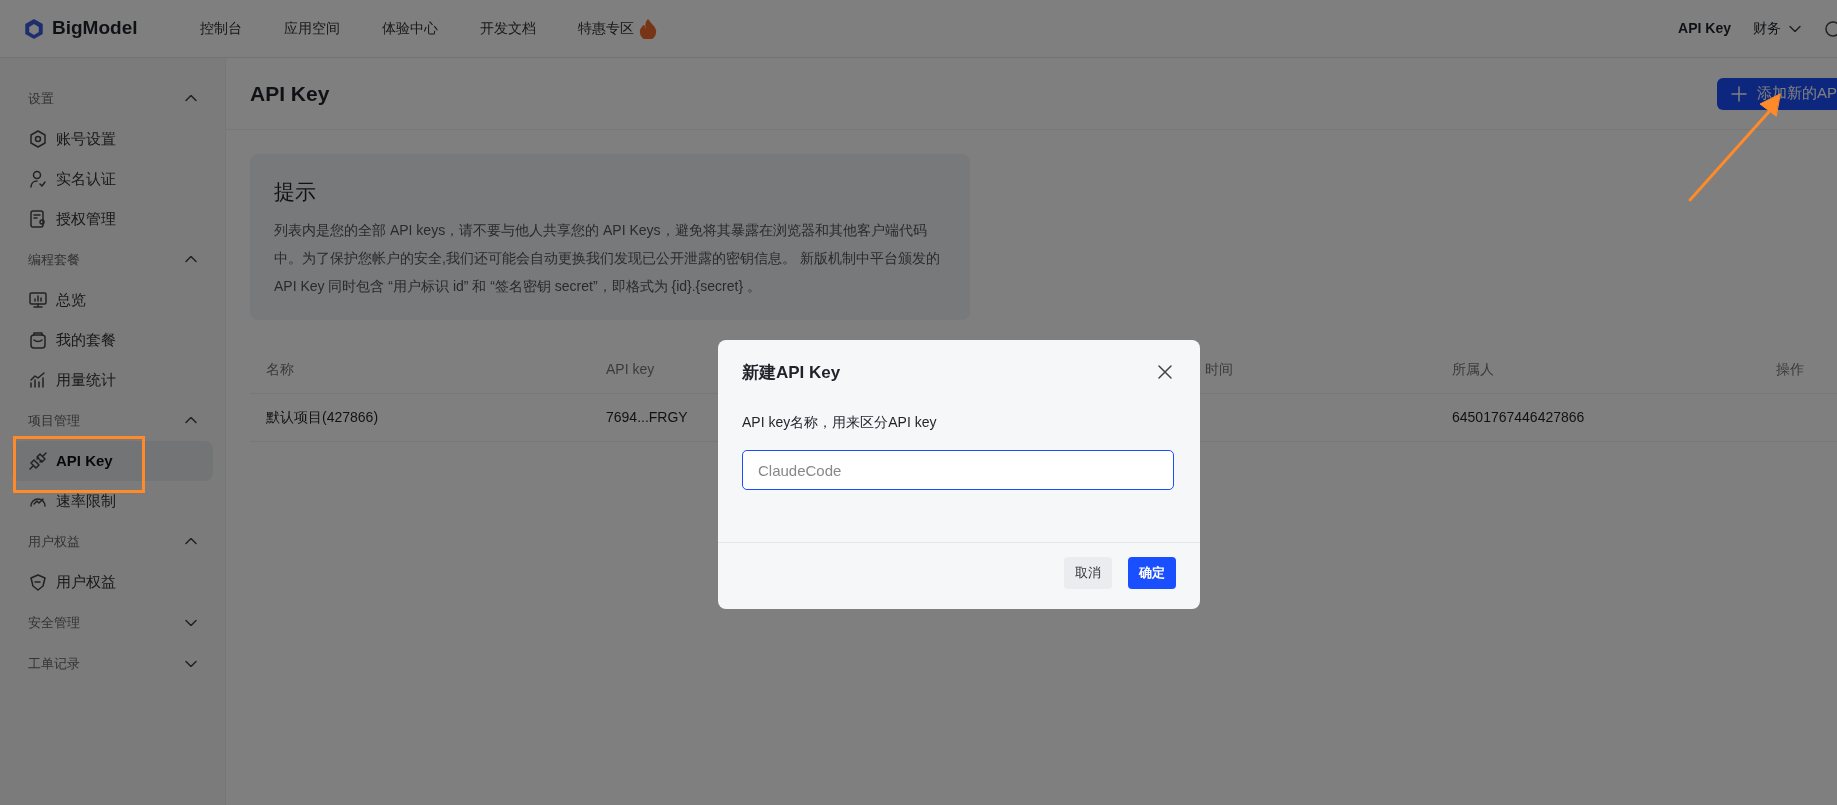  Describe the element at coordinates (95, 28) in the screenshot. I see `logo-text: BigModel` at that location.